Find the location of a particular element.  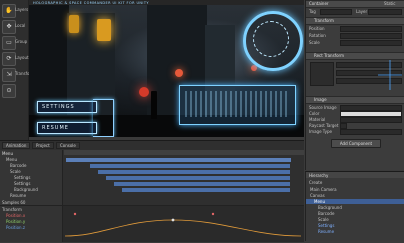

layer-dropdown is located at coordinates (385, 12).